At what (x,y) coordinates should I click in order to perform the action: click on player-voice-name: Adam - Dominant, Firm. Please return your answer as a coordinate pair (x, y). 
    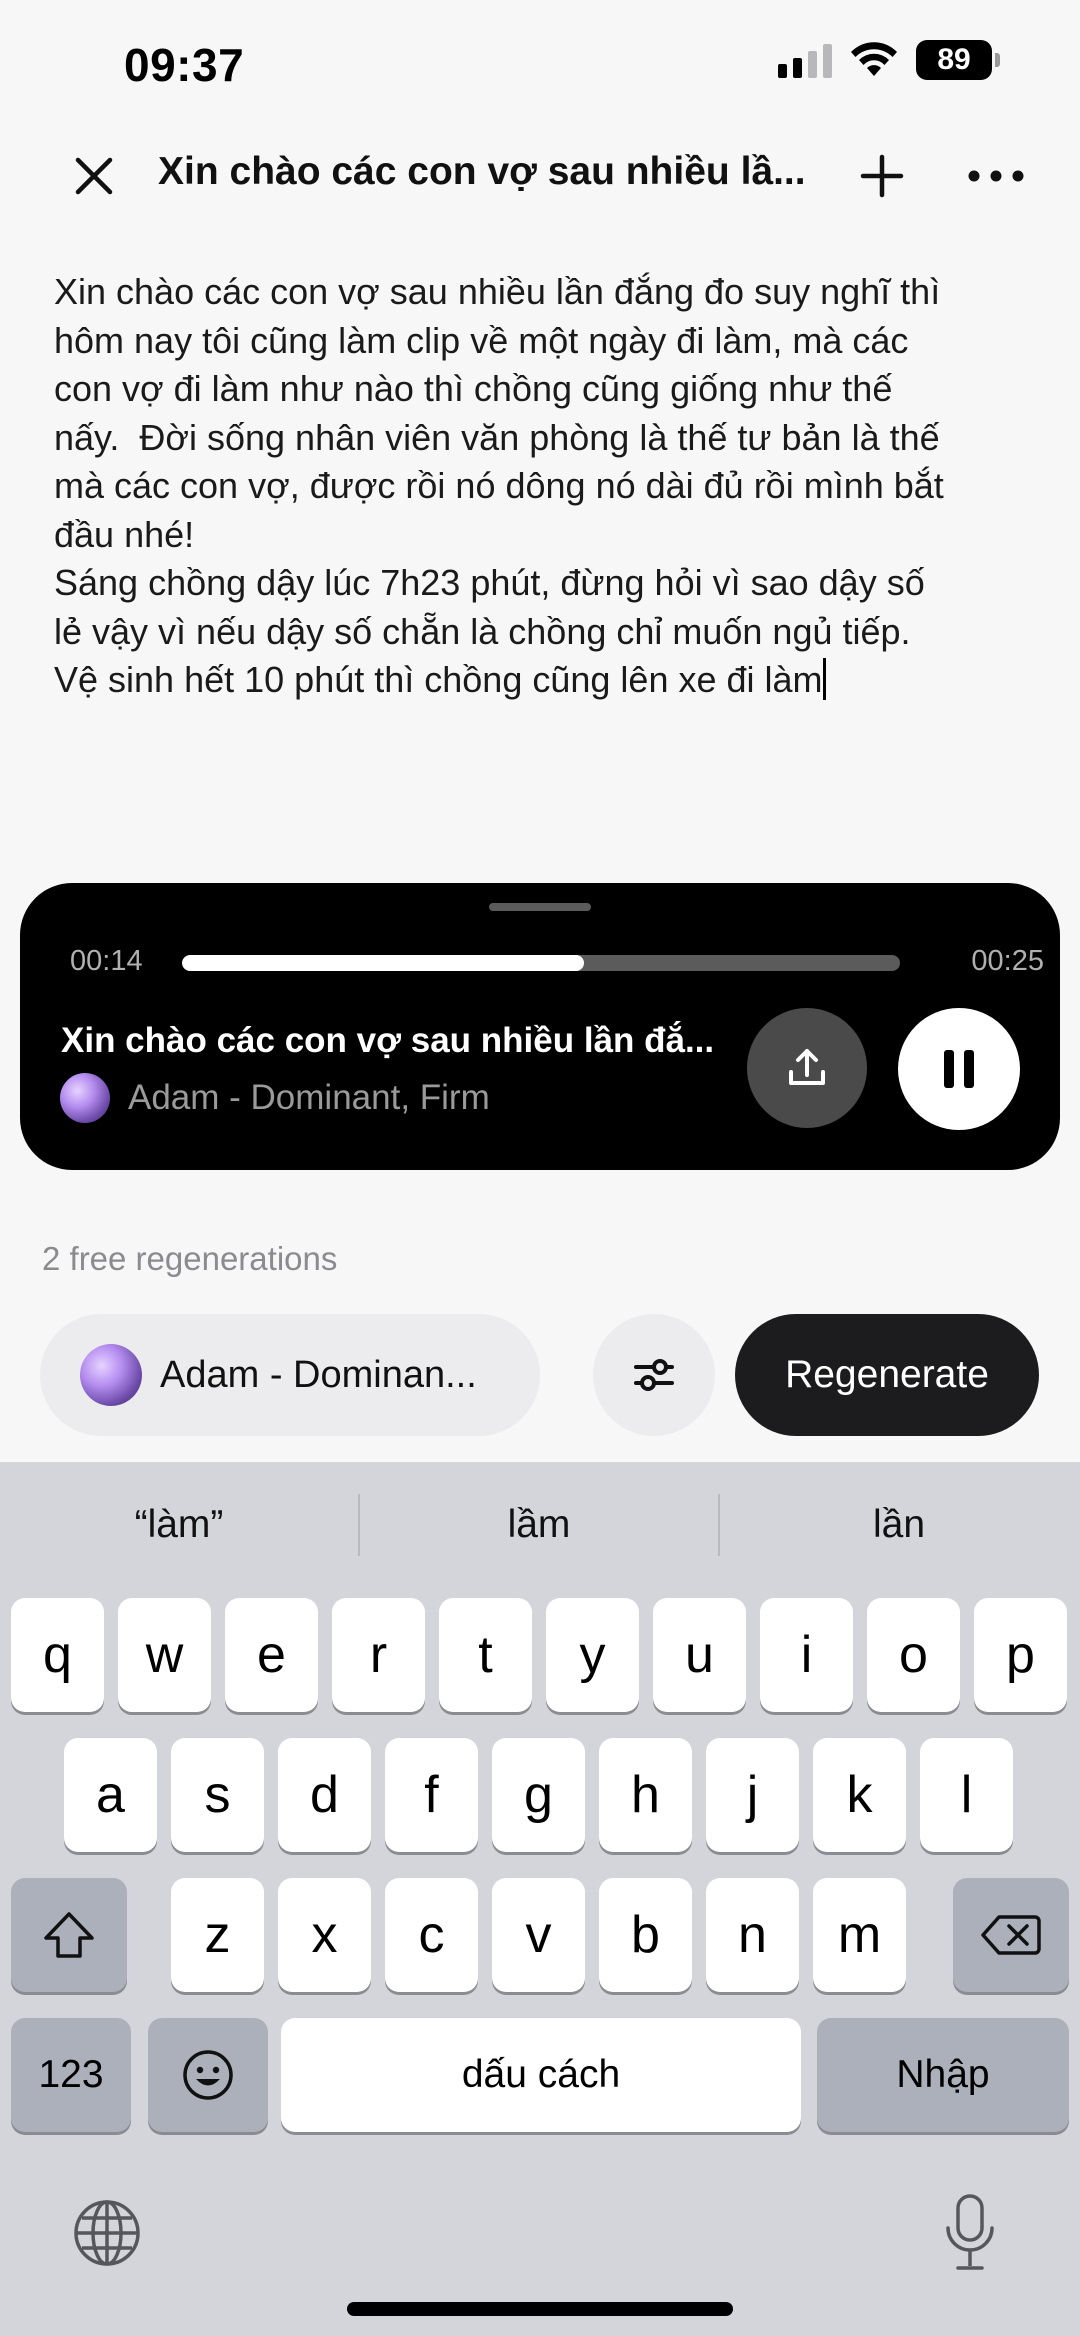
    Looking at the image, I should click on (309, 1097).